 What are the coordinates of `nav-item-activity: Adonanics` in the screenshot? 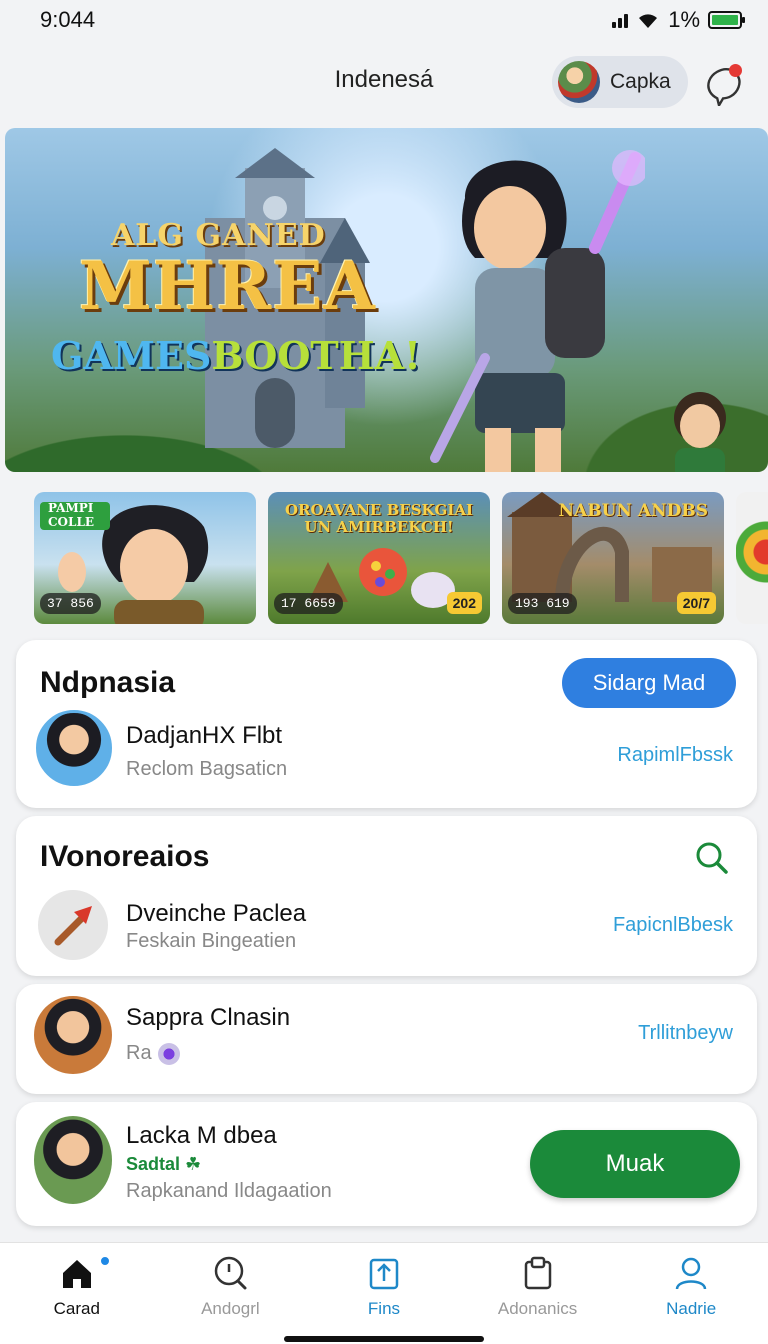 It's located at (538, 1293).